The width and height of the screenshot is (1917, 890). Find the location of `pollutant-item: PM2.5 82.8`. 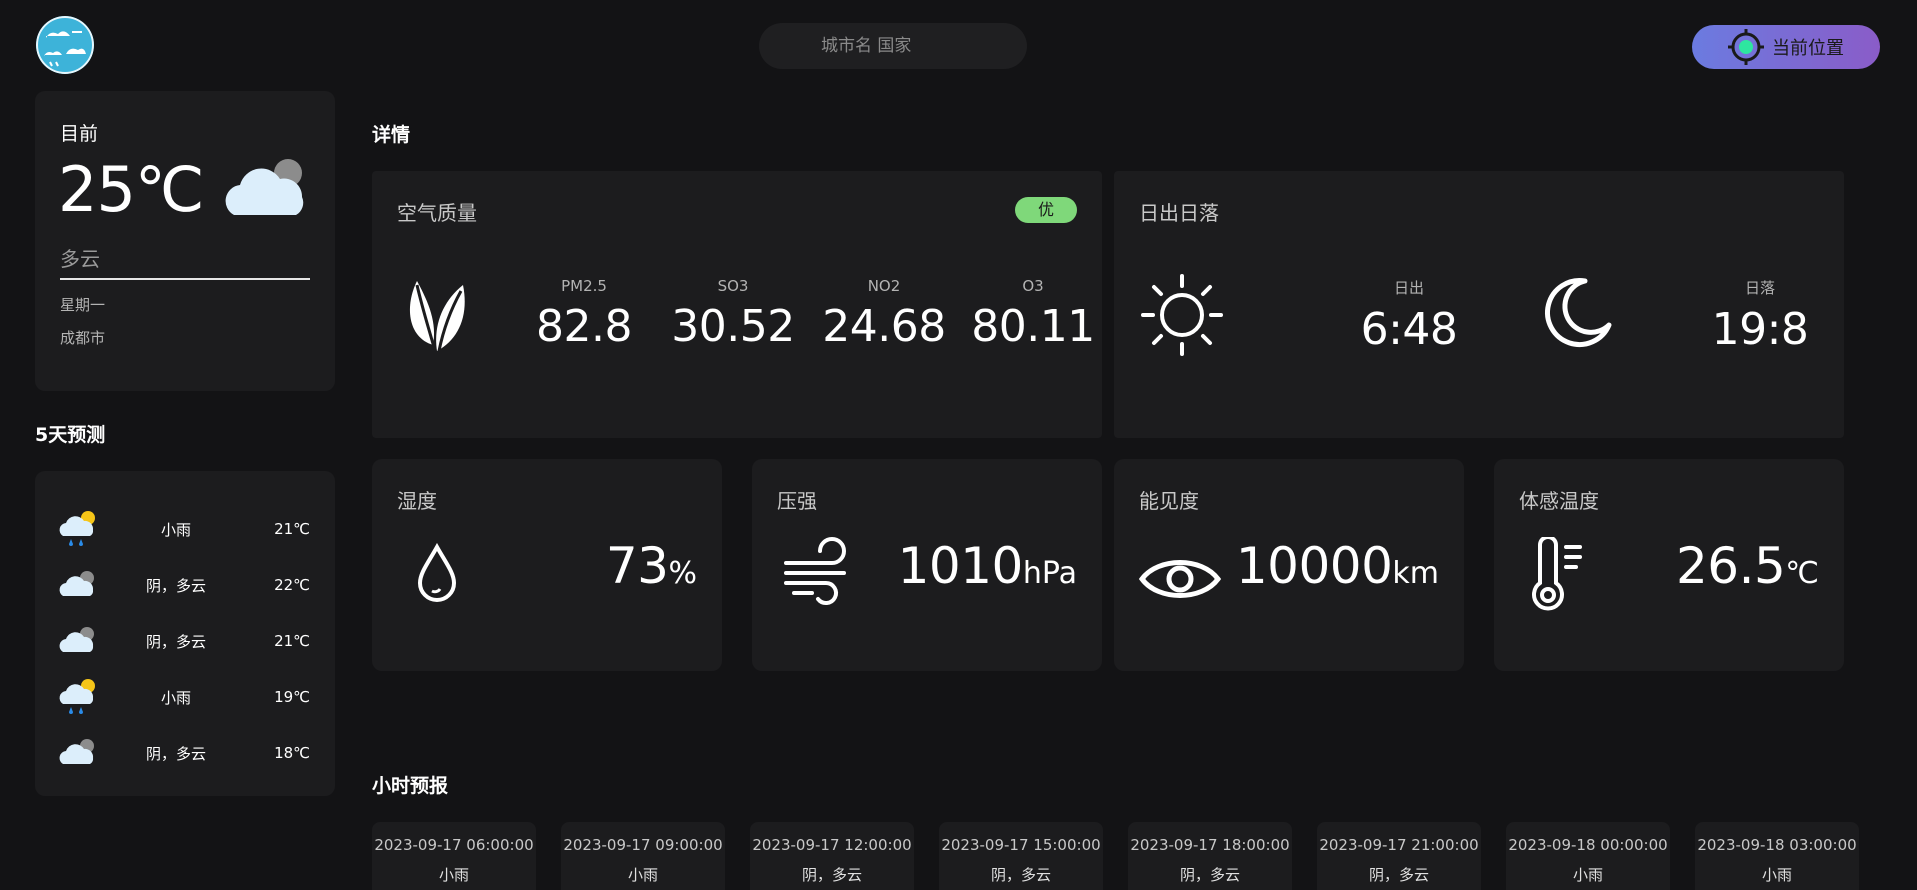

pollutant-item: PM2.5 82.8 is located at coordinates (584, 314).